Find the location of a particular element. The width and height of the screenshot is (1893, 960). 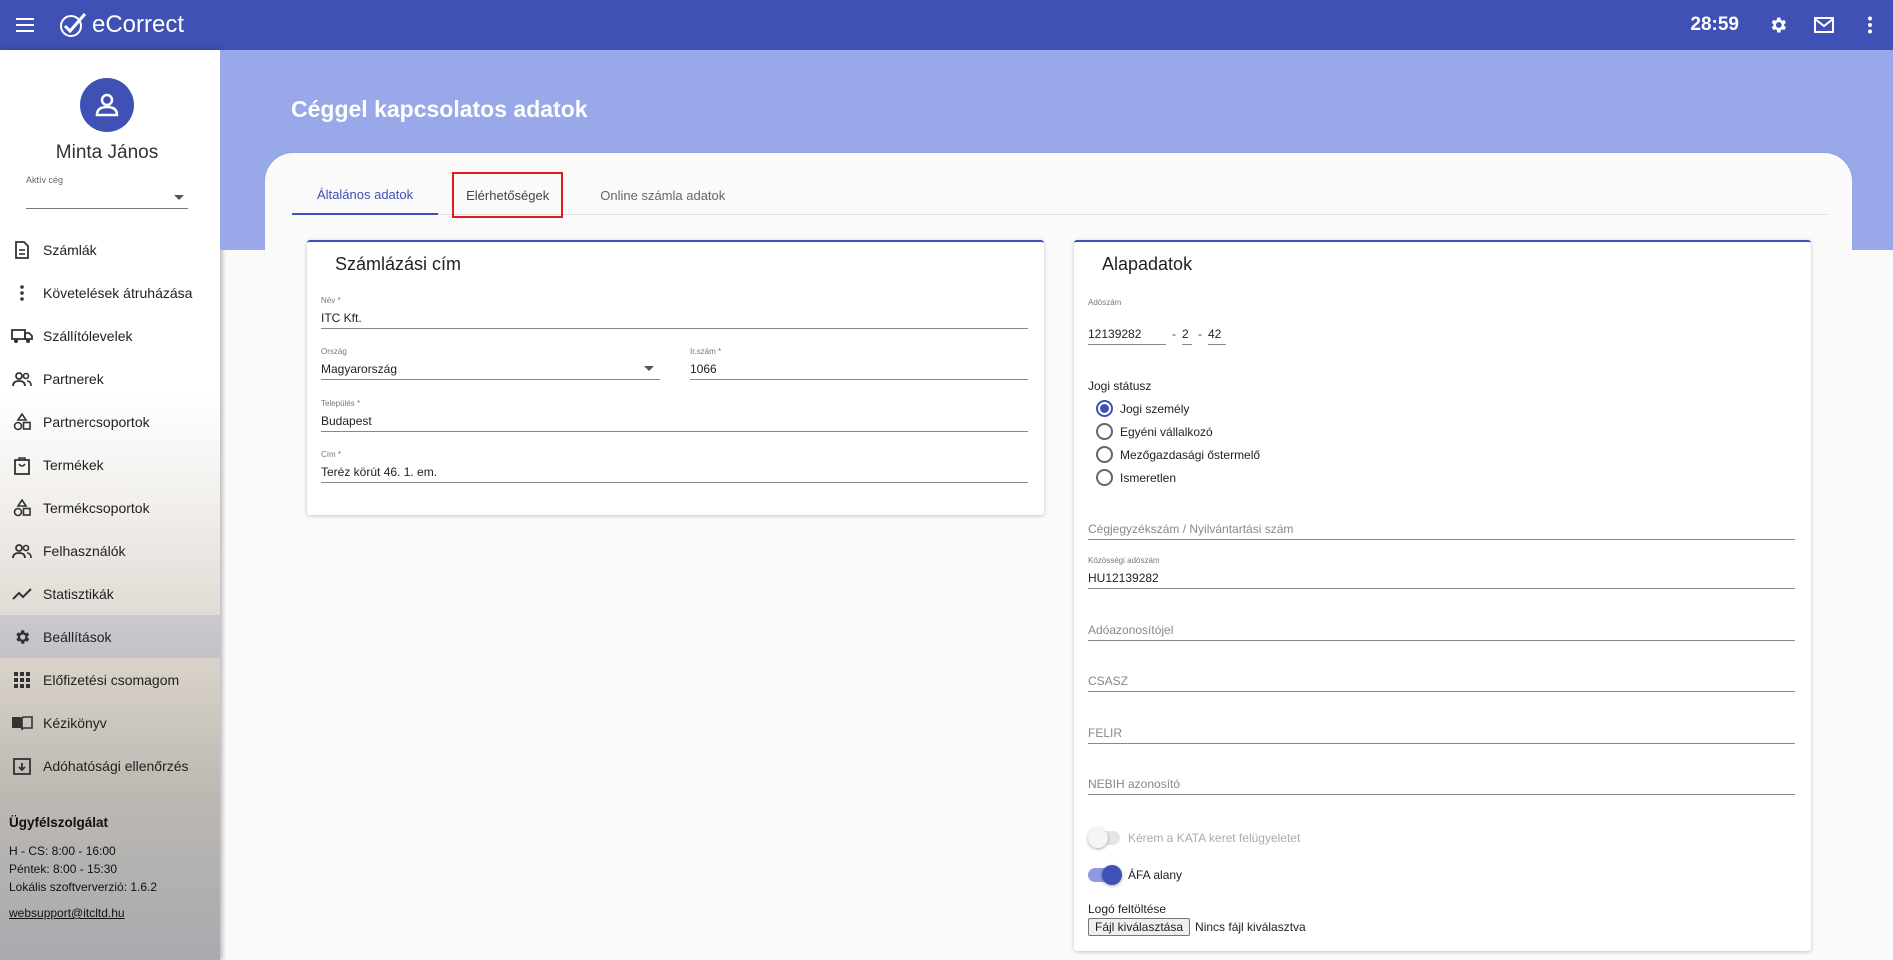

tax-number-part2: 2 is located at coordinates (1187, 334).